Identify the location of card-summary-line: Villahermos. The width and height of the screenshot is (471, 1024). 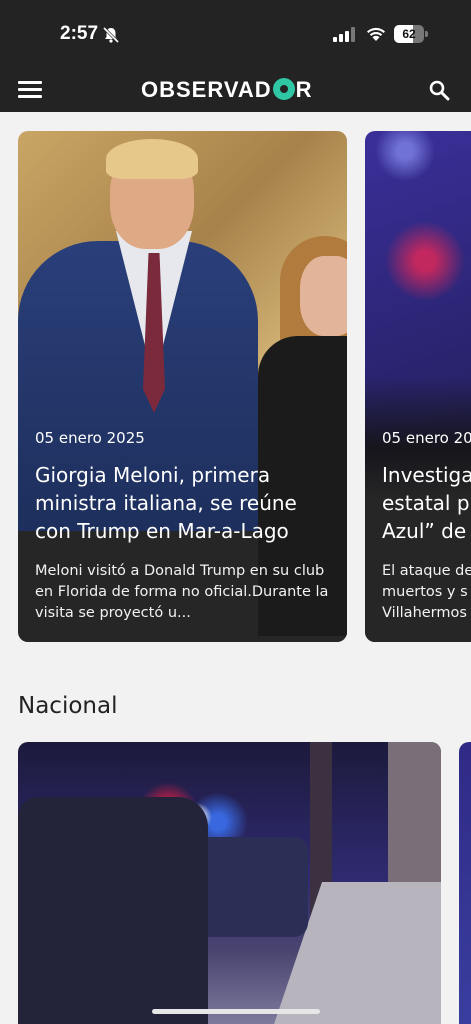
(424, 613).